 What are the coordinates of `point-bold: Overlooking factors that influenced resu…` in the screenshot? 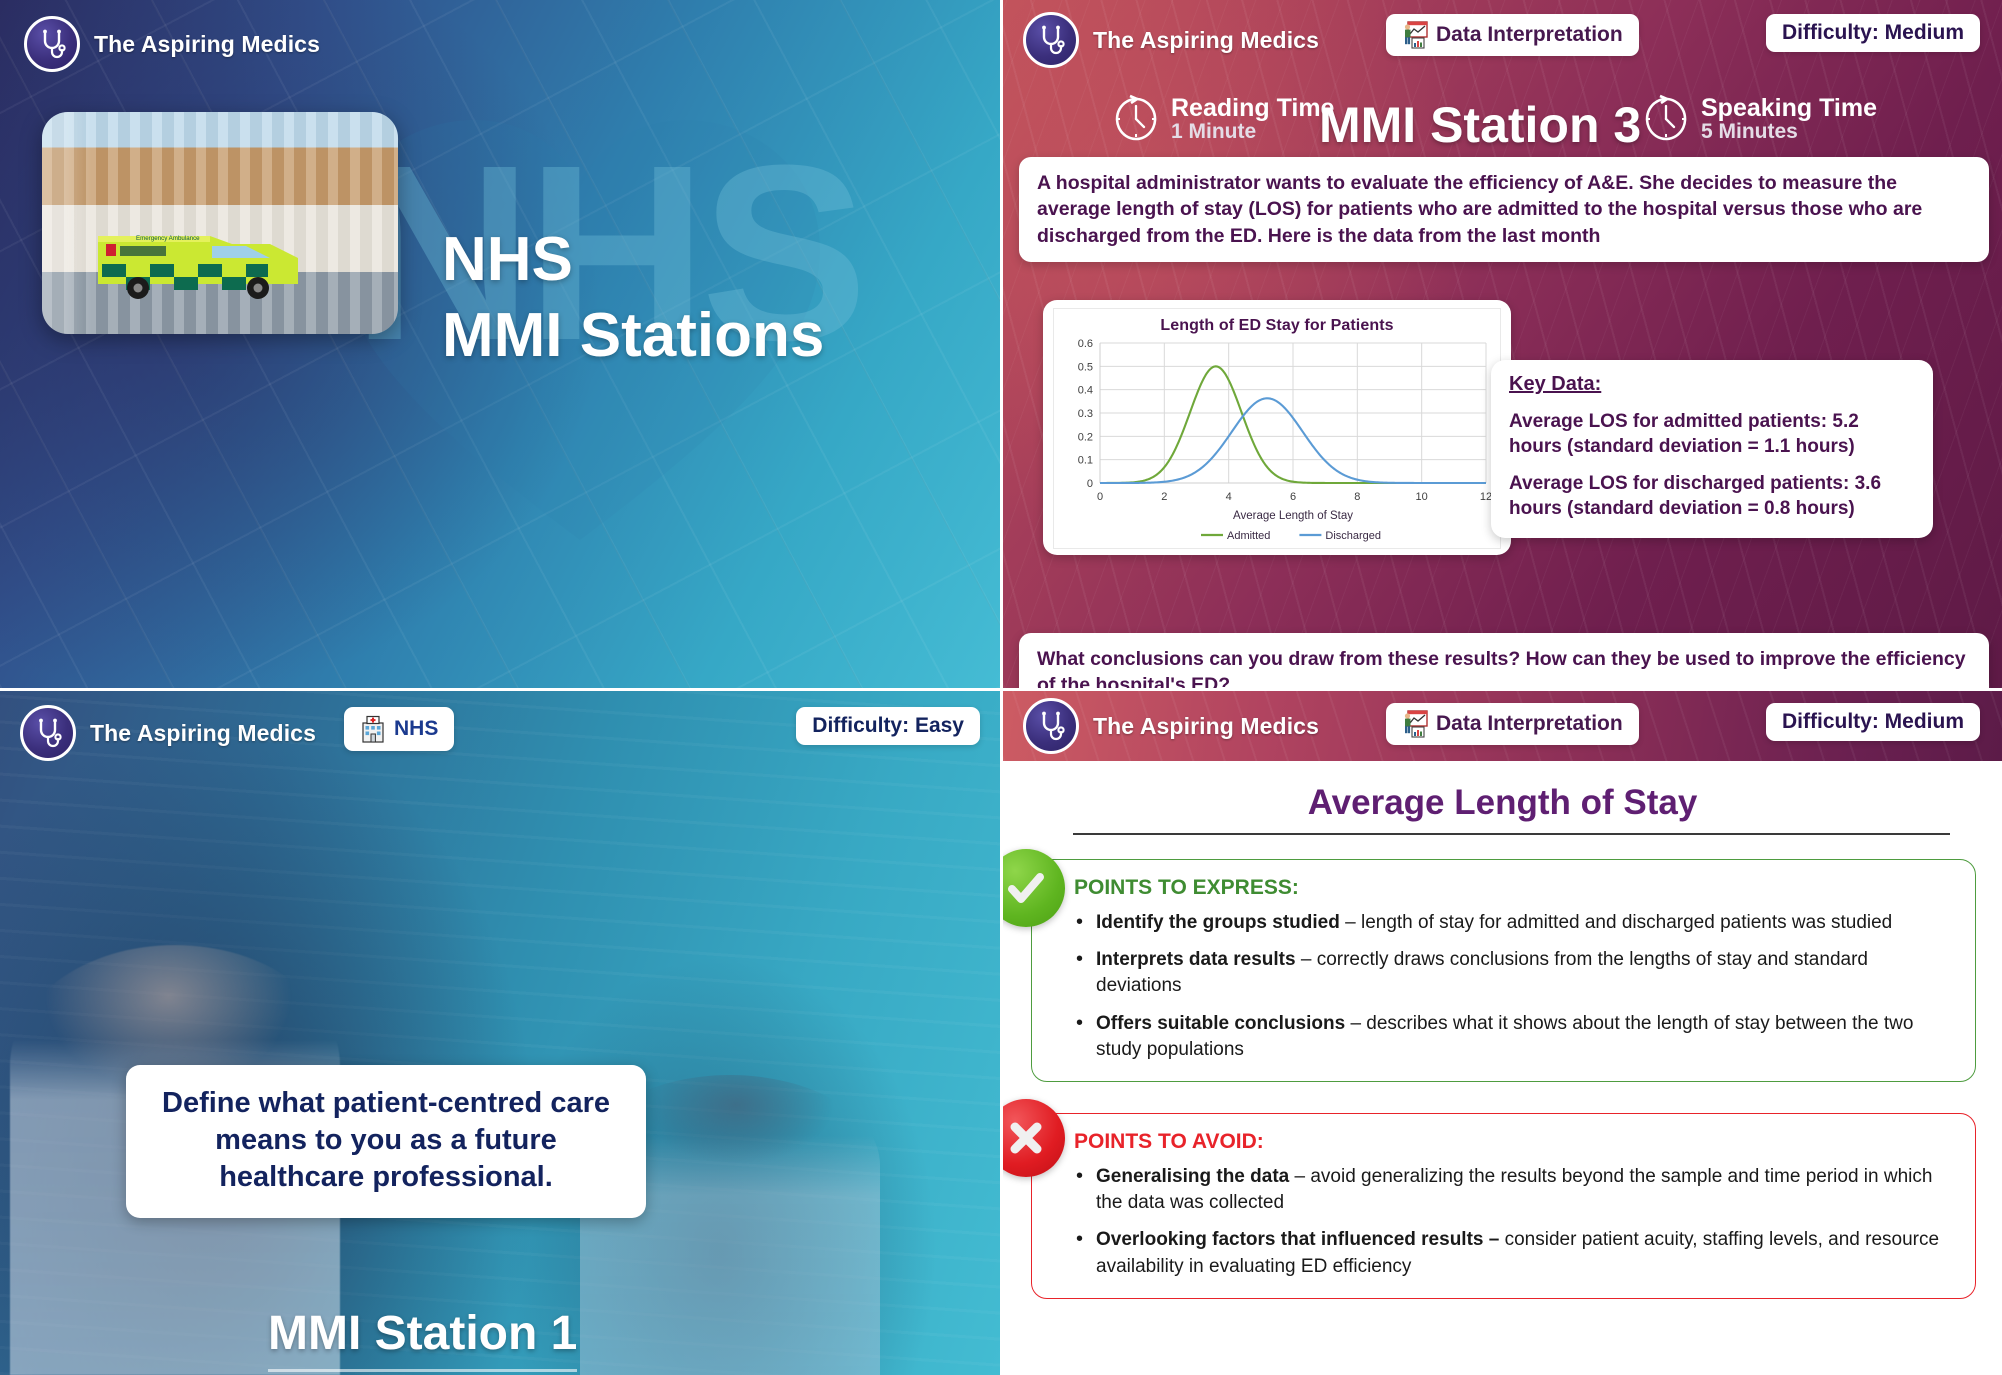 It's located at (1298, 1240).